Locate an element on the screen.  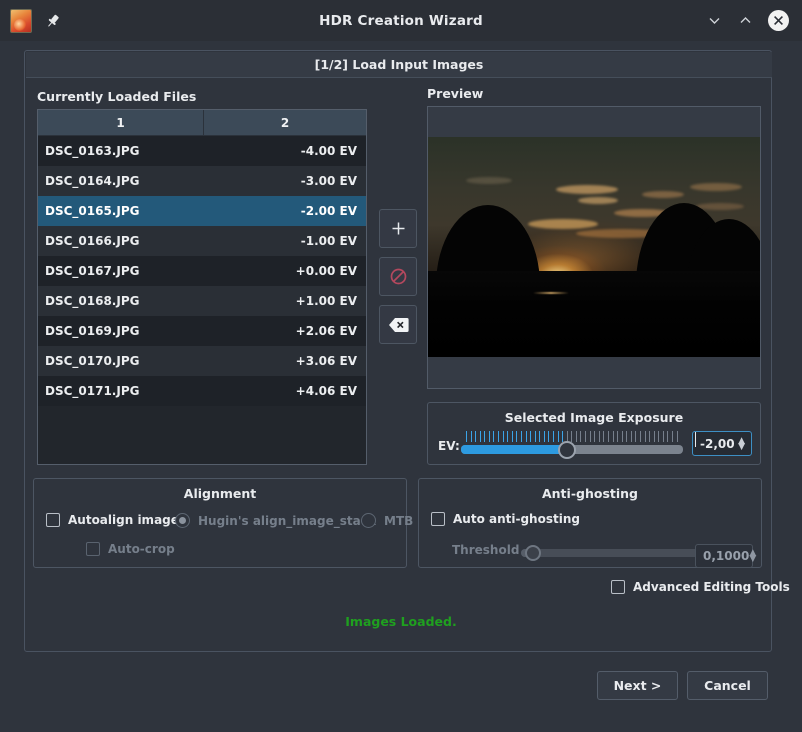
selected-image-exposure-group: Selected Image Exposure EV: -2,00 ▲ ▼ is located at coordinates (594, 433).